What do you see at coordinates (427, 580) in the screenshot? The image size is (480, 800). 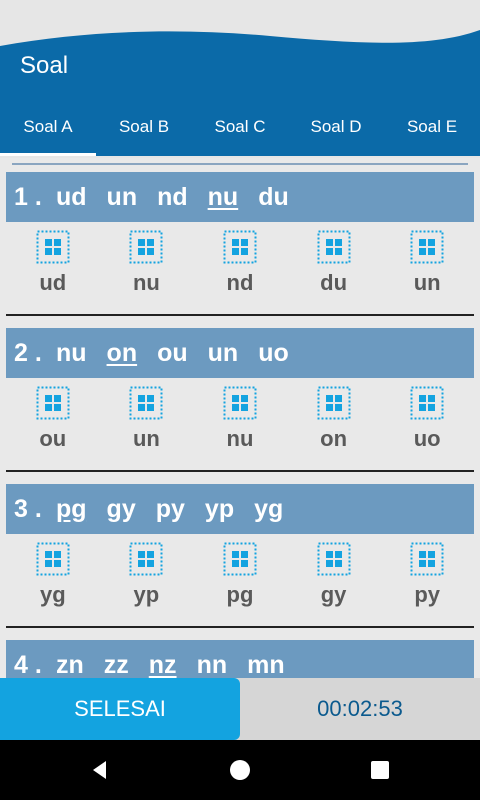 I see `answer-option: py` at bounding box center [427, 580].